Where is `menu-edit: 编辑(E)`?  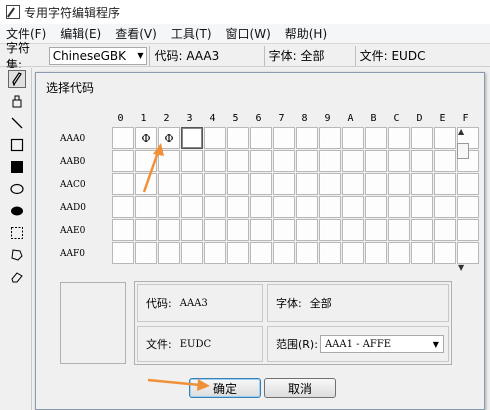 menu-edit: 编辑(E) is located at coordinates (80, 33).